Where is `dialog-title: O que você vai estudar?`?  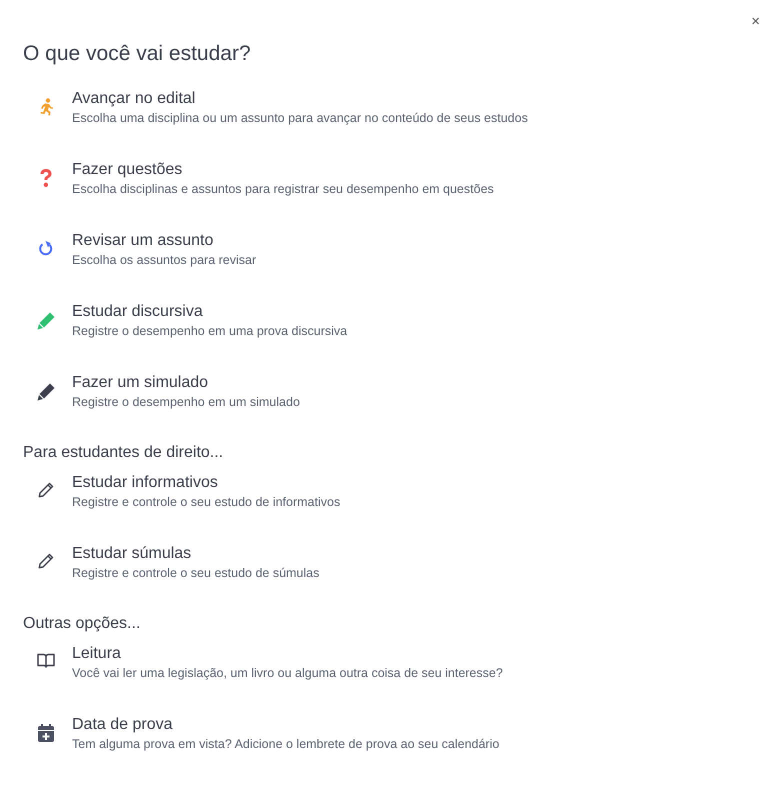 dialog-title: O que você vai estudar? is located at coordinates (137, 54).